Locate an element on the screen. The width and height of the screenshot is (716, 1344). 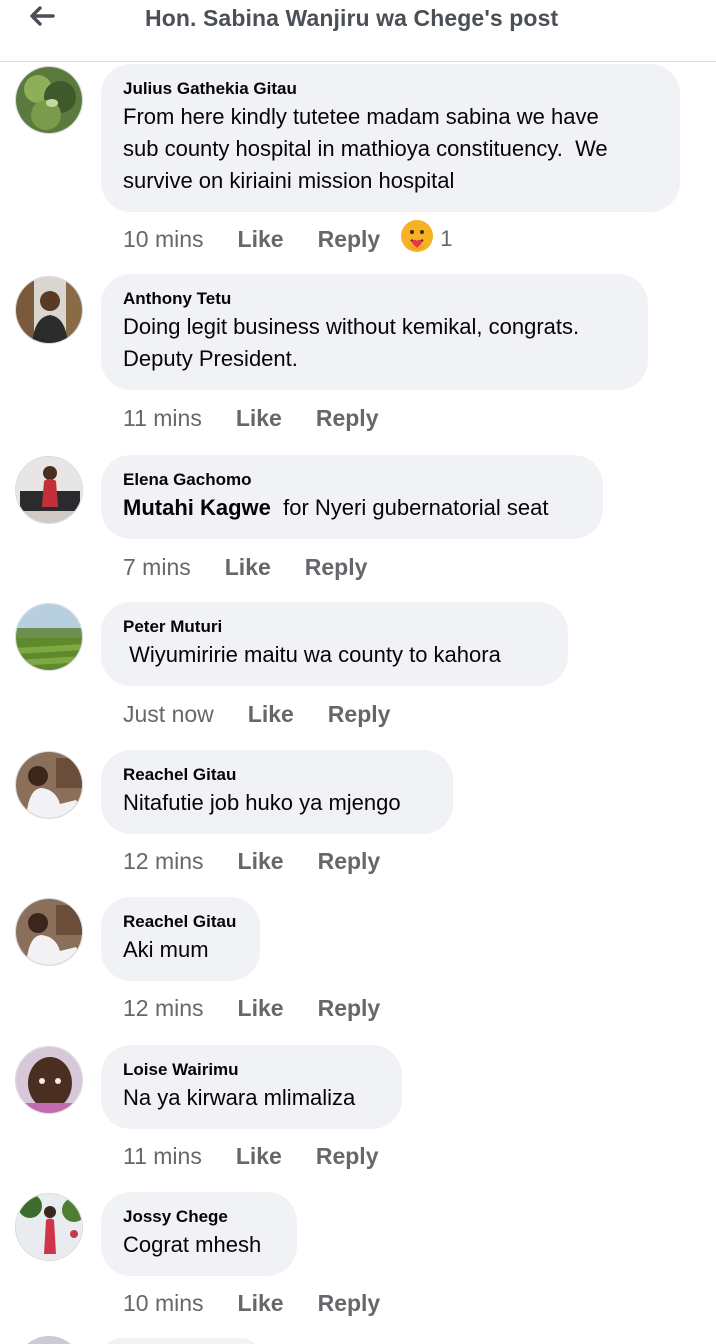
comment-actions: 10 mins Like Reply 1 is located at coordinates (287, 237).